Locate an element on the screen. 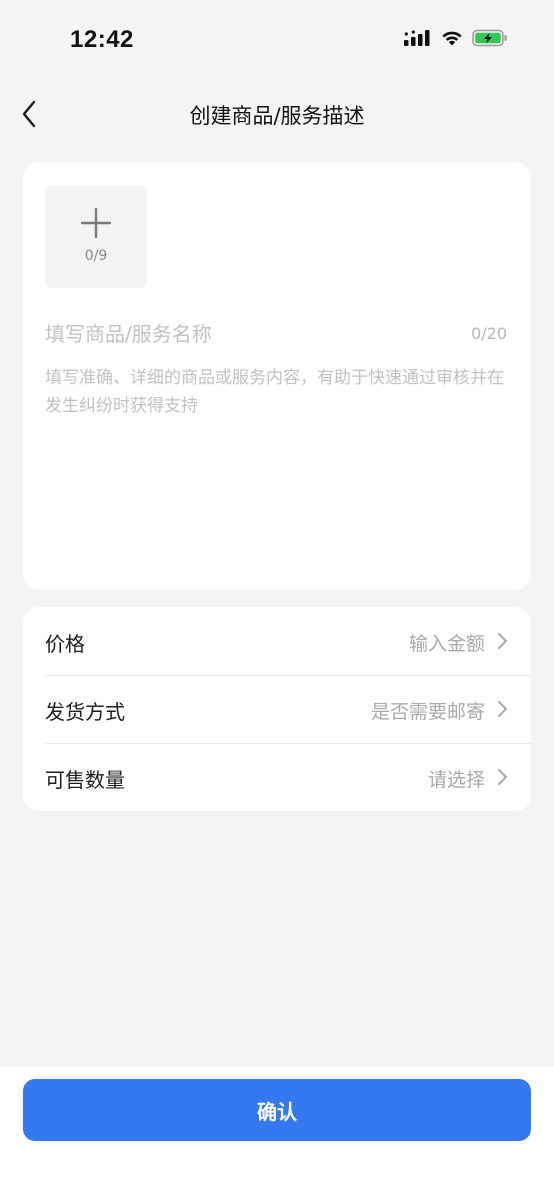  option-value: 输入金额 is located at coordinates (446, 644).